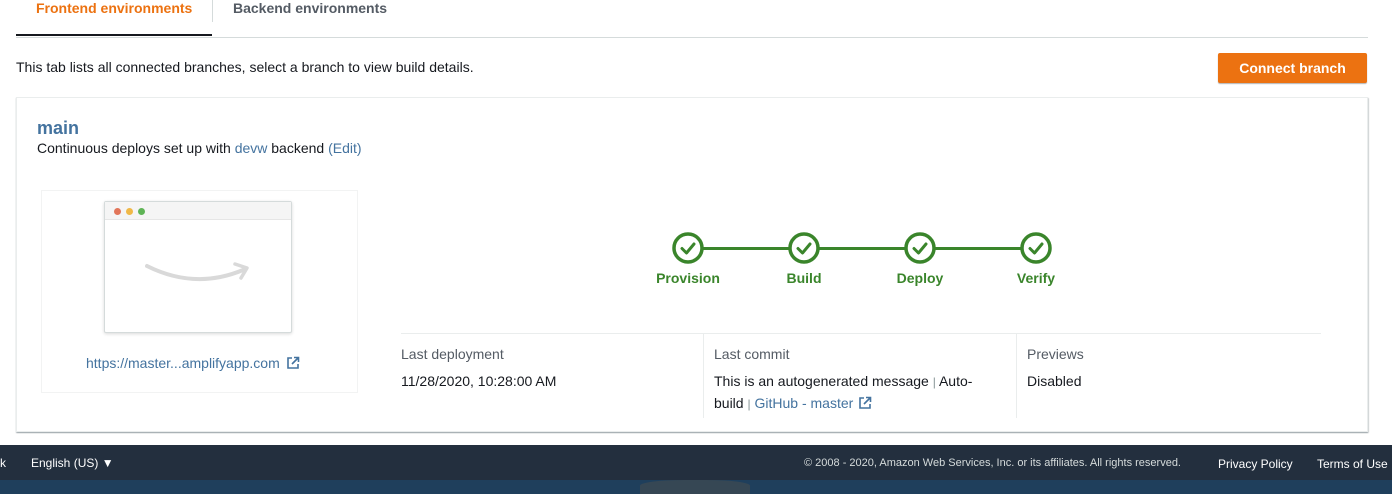 This screenshot has height=494, width=1392. I want to click on last-deployment-value: 11/28/2020, 10:28:00 AM, so click(479, 381).